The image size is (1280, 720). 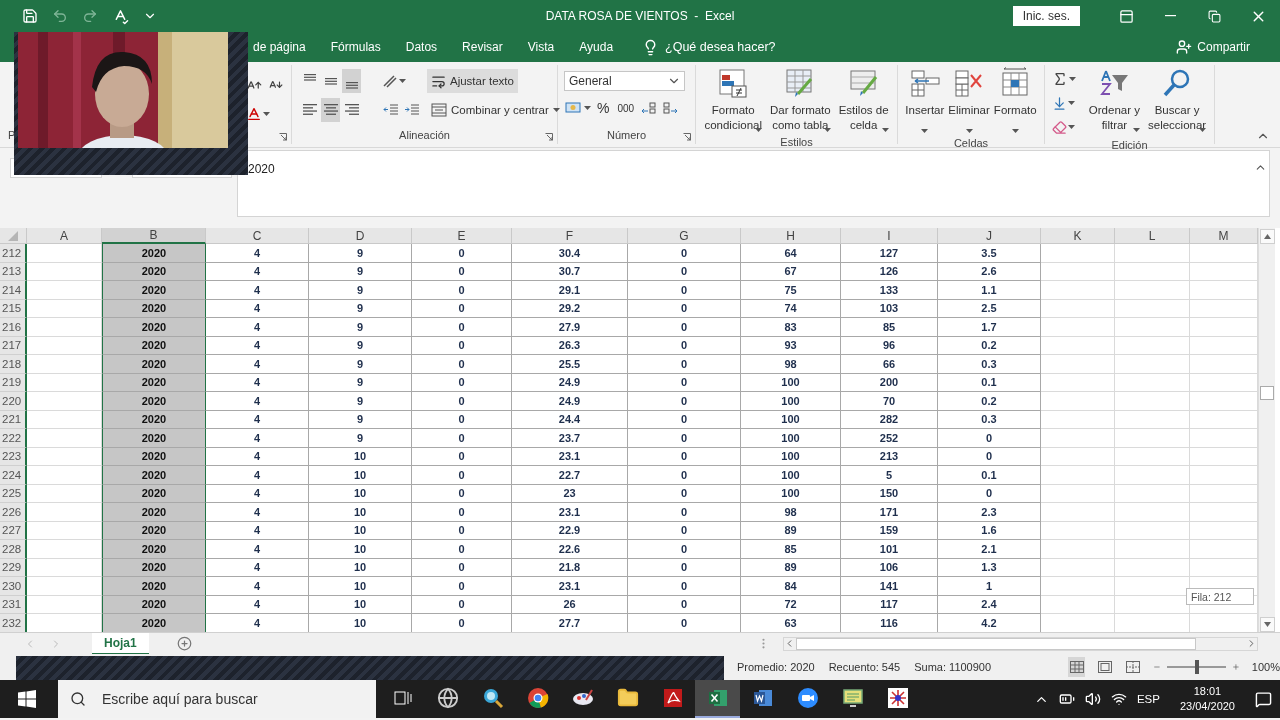 I want to click on column-header: E, so click(x=462, y=236).